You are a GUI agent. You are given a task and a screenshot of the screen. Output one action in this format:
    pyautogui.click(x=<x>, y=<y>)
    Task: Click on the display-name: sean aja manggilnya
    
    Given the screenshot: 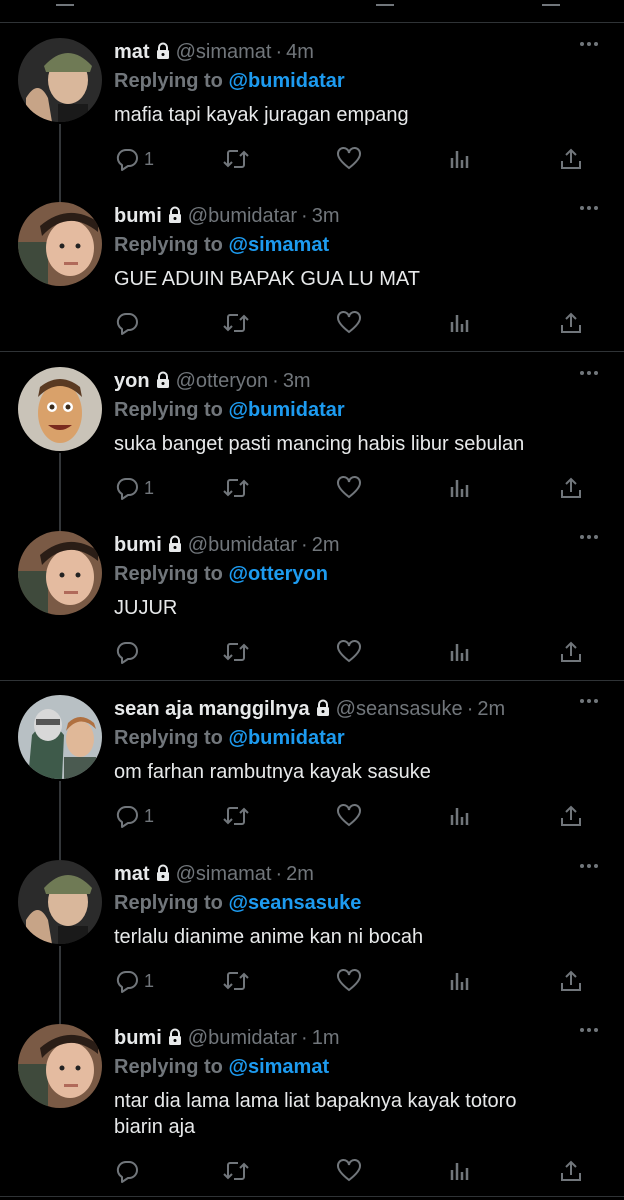 What is the action you would take?
    pyautogui.click(x=212, y=709)
    